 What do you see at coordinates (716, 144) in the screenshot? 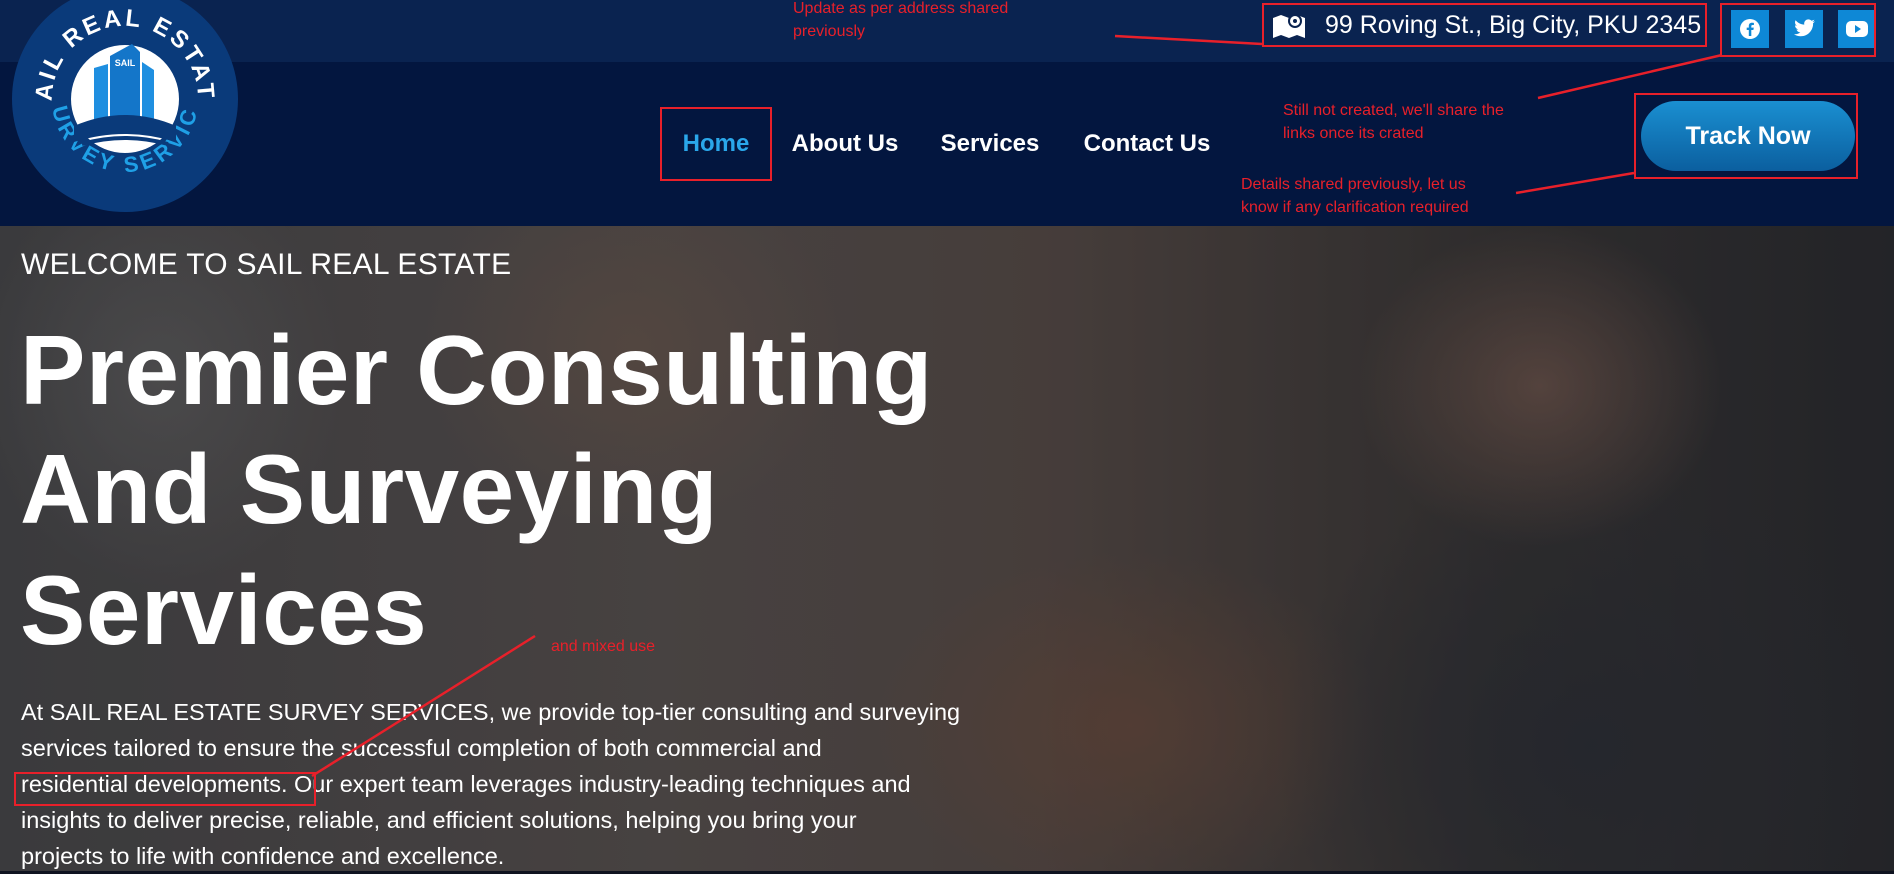
I see `annotation-box-home` at bounding box center [716, 144].